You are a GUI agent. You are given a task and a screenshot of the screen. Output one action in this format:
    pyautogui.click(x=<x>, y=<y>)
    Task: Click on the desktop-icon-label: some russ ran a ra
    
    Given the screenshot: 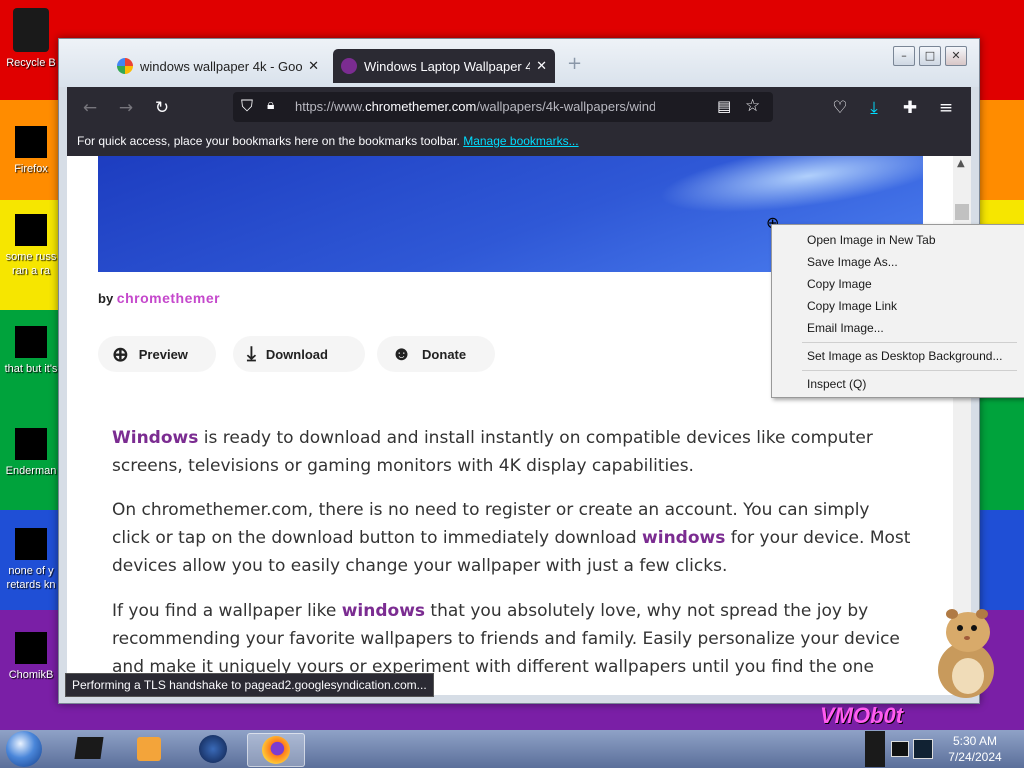 What is the action you would take?
    pyautogui.click(x=31, y=264)
    